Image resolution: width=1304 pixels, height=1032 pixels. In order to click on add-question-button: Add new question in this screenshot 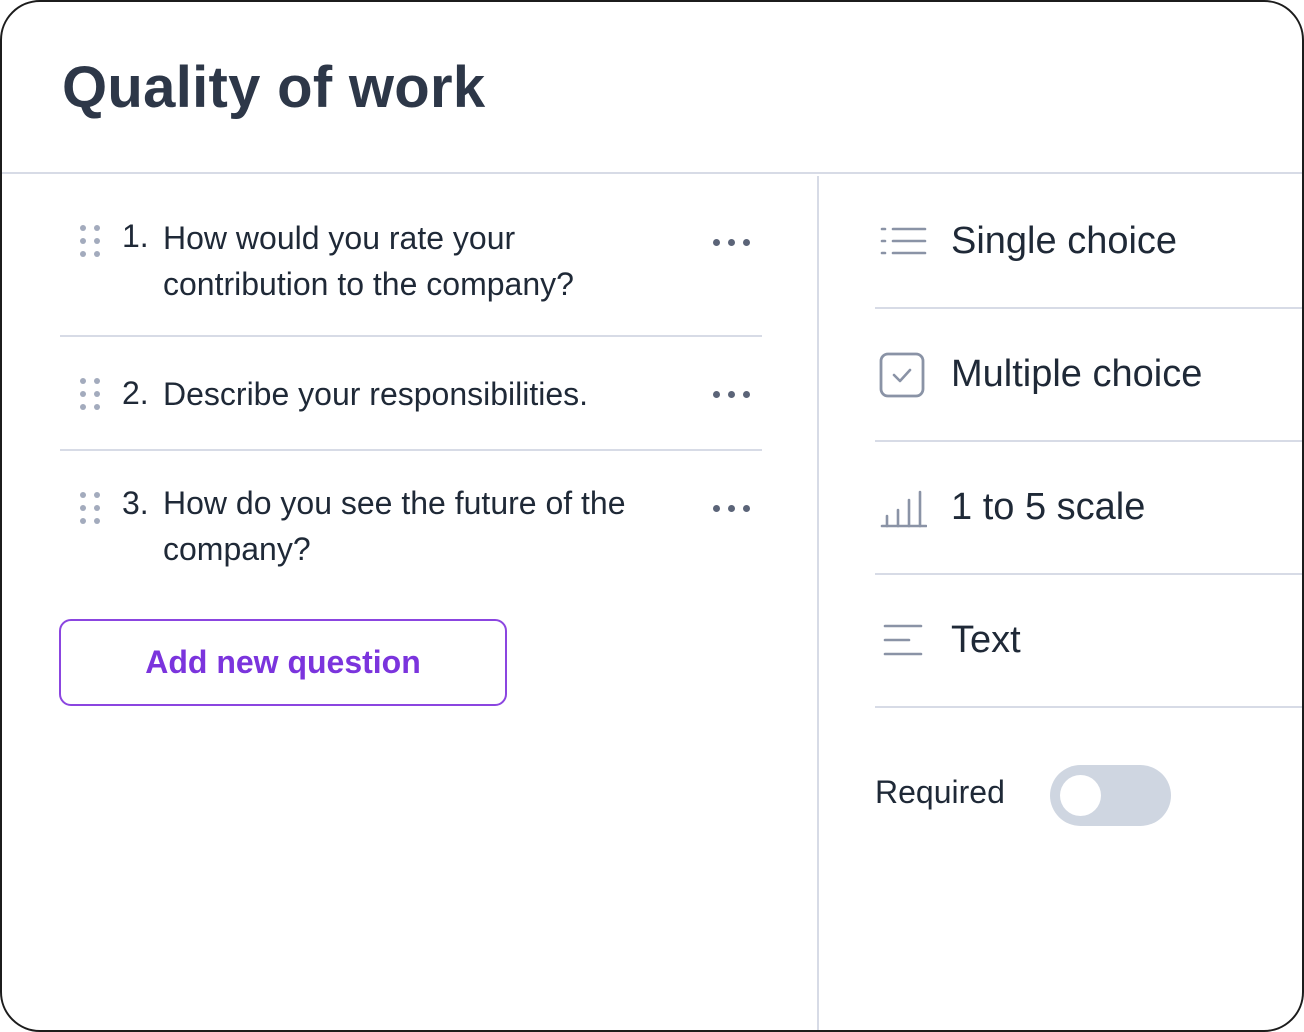, I will do `click(283, 662)`.